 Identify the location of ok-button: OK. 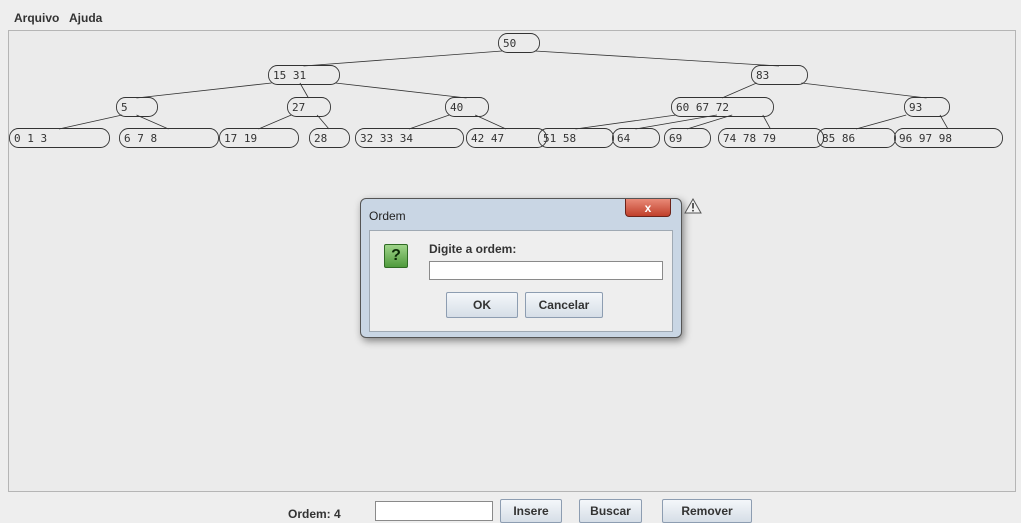
(482, 305).